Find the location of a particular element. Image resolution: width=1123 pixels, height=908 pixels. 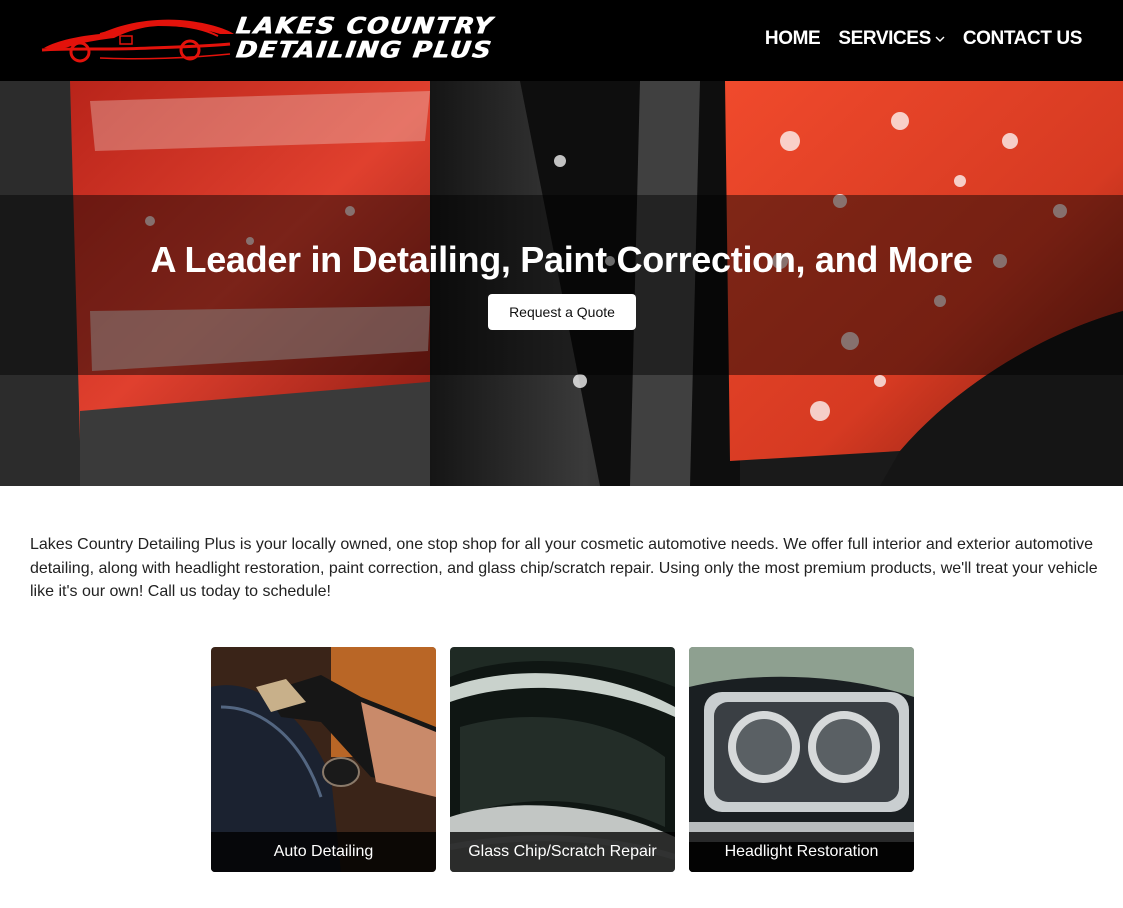

nav-services: SERVICES is located at coordinates (891, 39).